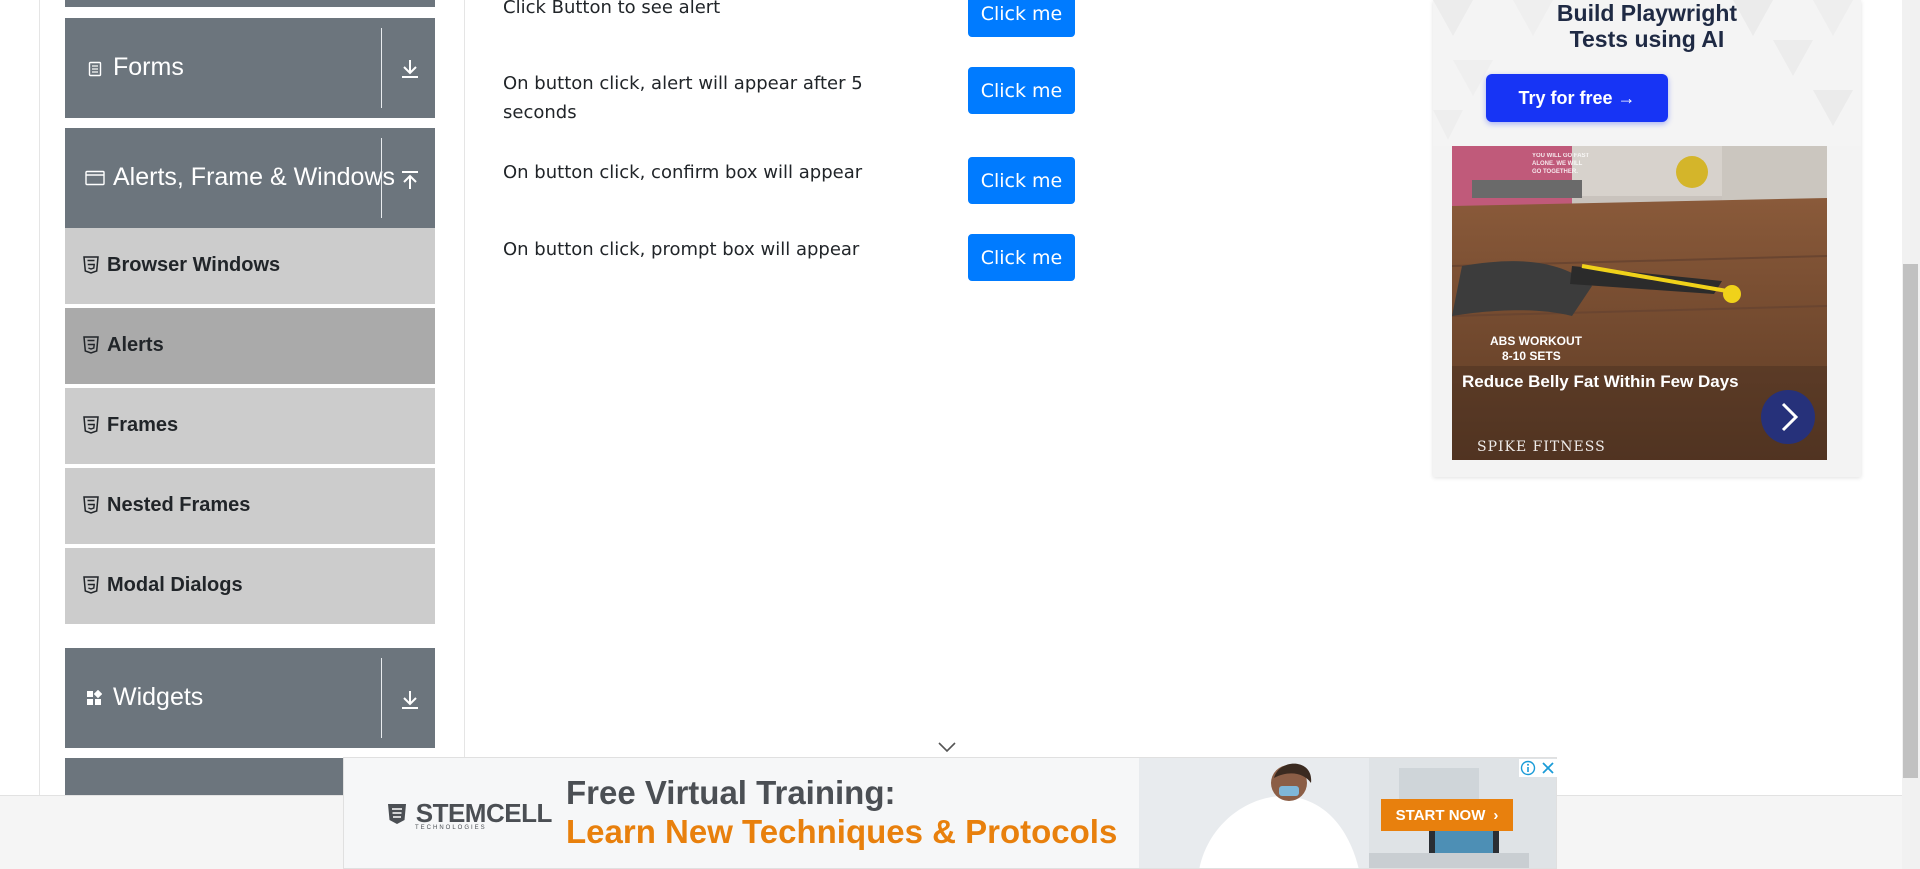  Describe the element at coordinates (1600, 381) in the screenshot. I see `photo-title: Reduce Belly Fat Within Few Days` at that location.